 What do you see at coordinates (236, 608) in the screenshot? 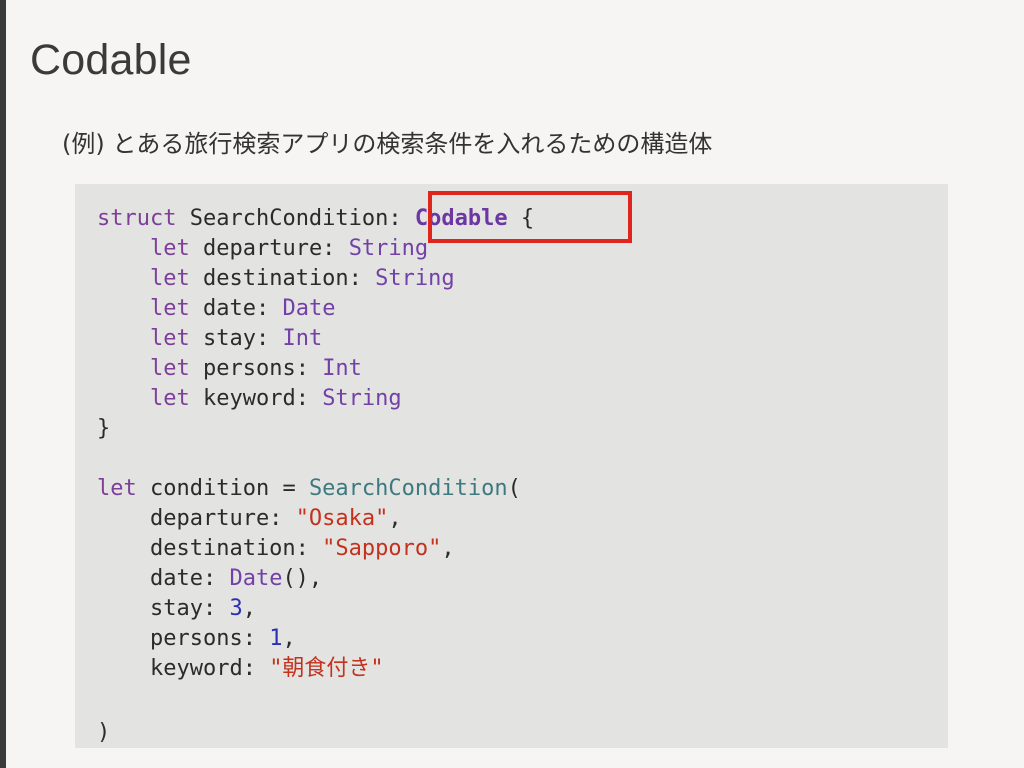
I see `code-number: 3` at bounding box center [236, 608].